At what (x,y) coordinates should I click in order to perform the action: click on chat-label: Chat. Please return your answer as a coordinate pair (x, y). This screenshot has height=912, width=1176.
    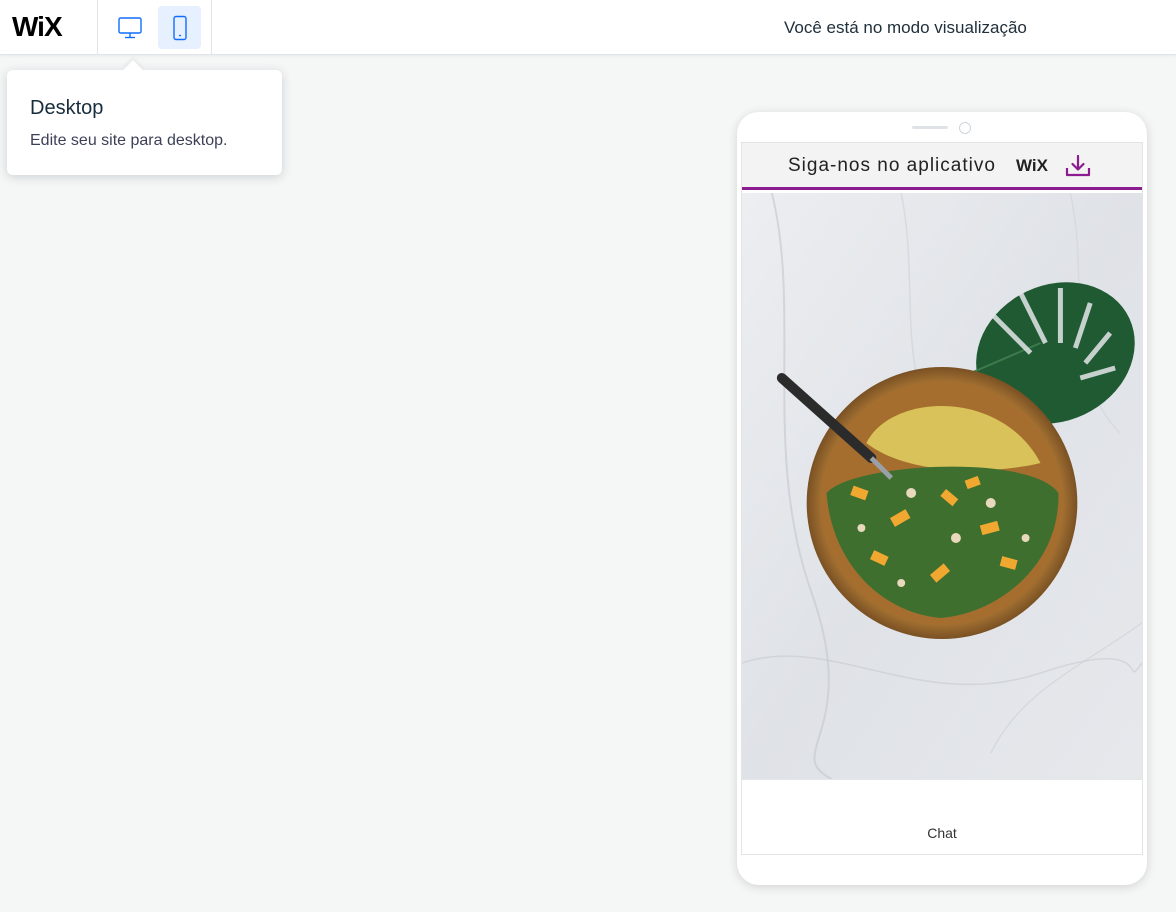
    Looking at the image, I should click on (942, 833).